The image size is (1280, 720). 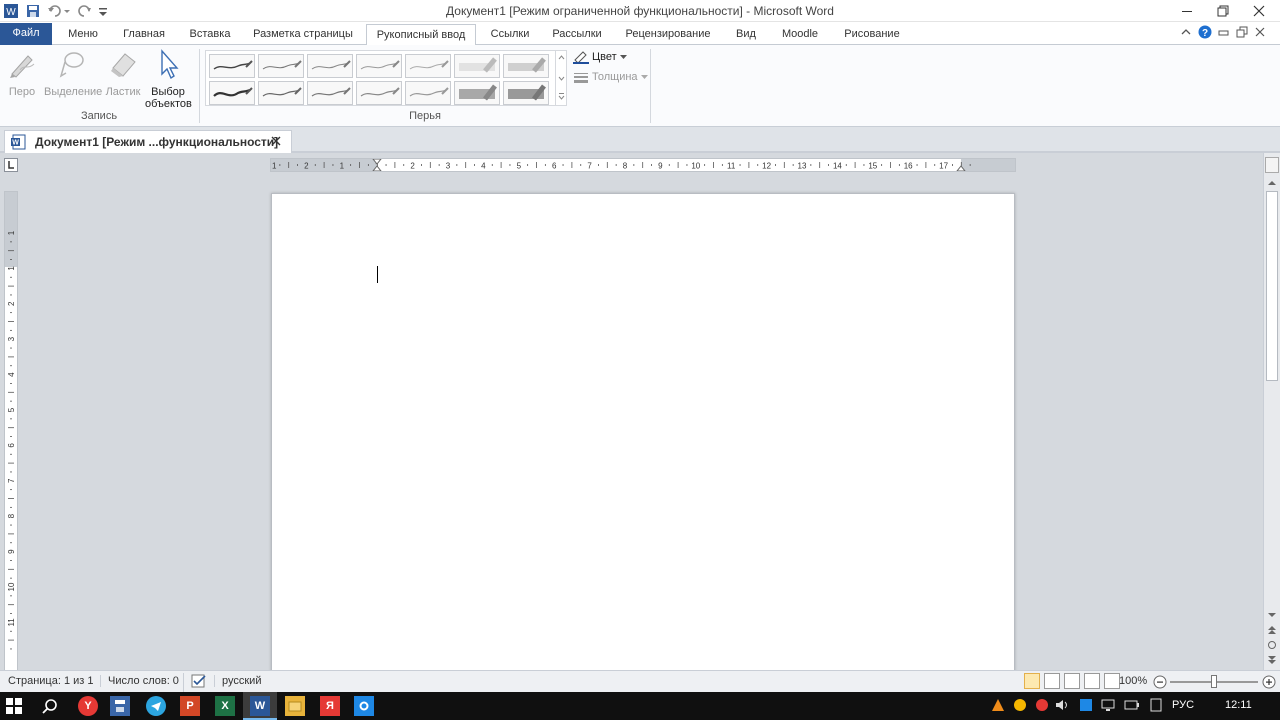 What do you see at coordinates (1062, 705) in the screenshot?
I see `volume-icon` at bounding box center [1062, 705].